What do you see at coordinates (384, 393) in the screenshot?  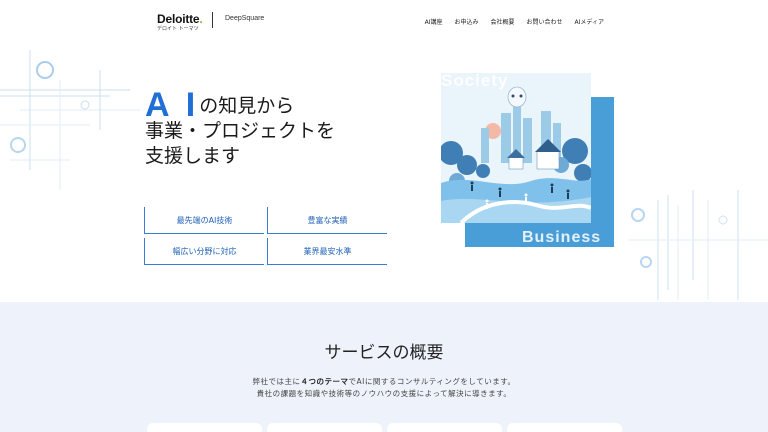 I see `services-desc-2: 貴社の課題を知識や技術等のノウハウの支援によって解決に導きます。` at bounding box center [384, 393].